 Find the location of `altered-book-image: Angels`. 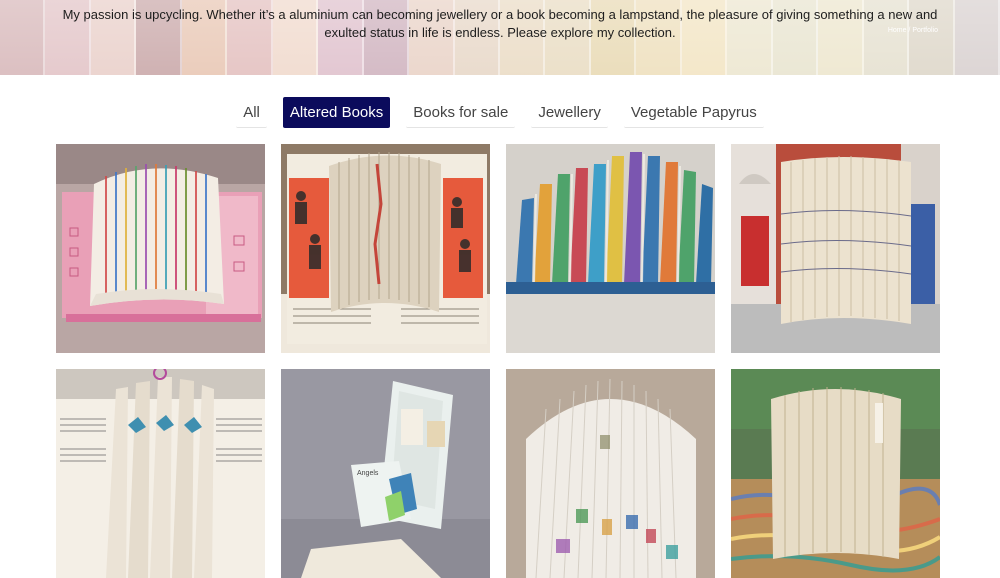

altered-book-image: Angels is located at coordinates (385, 473).